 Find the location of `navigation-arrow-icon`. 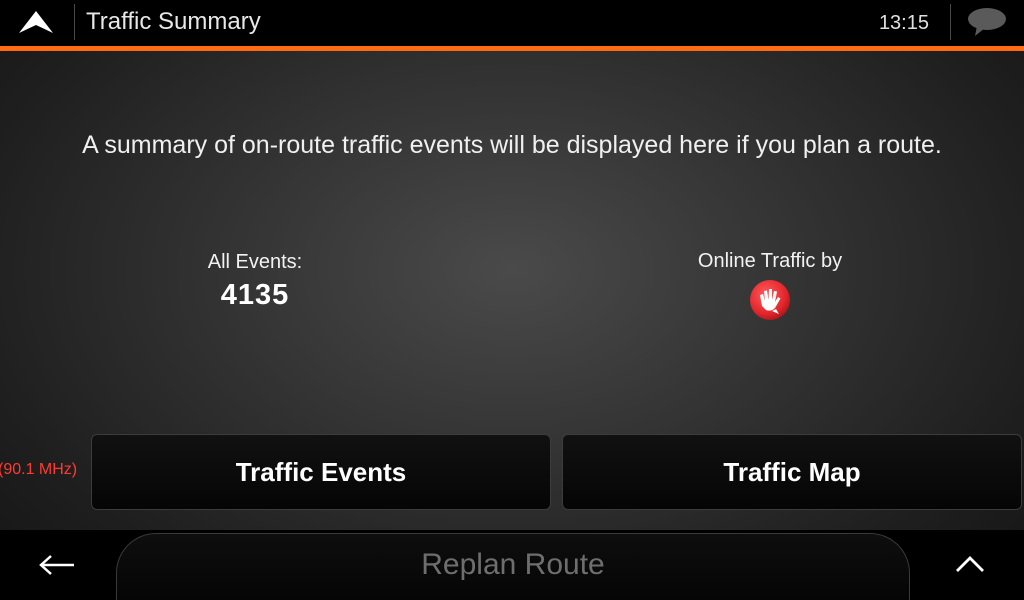

navigation-arrow-icon is located at coordinates (36, 22).